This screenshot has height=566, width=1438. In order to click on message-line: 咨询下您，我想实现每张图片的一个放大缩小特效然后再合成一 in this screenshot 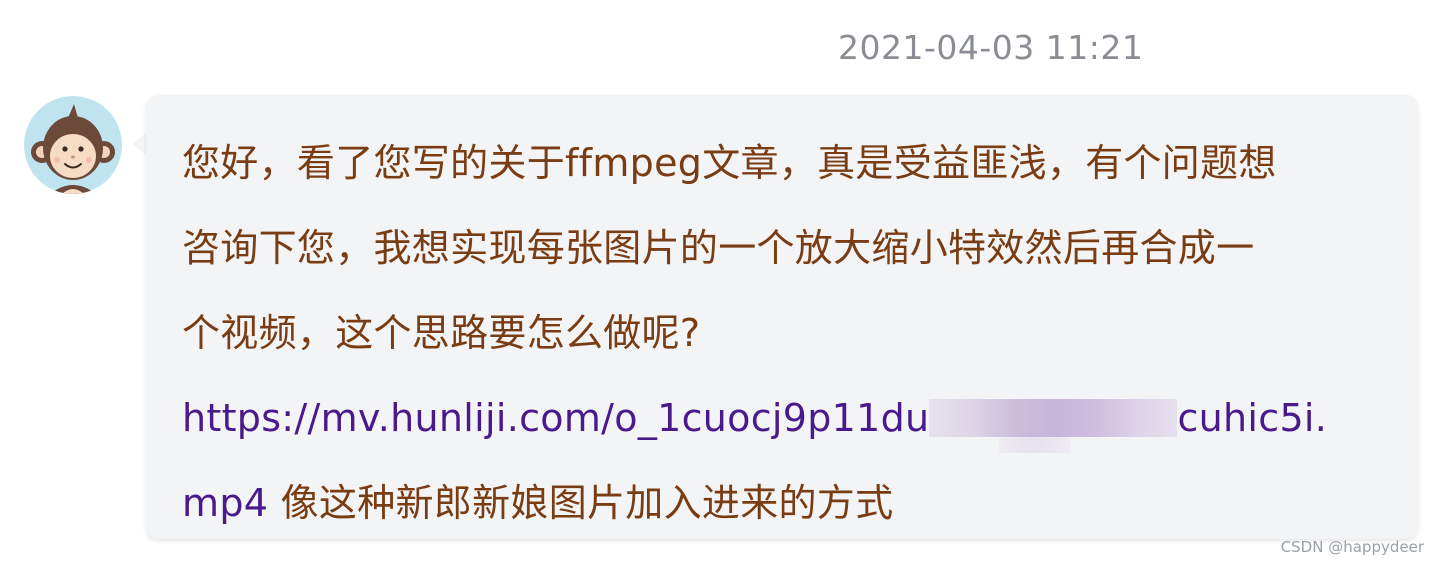, I will do `click(718, 248)`.